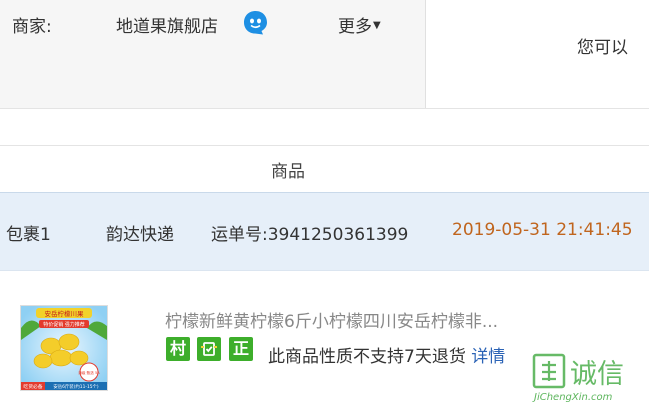 This screenshot has width=649, height=407. Describe the element at coordinates (178, 349) in the screenshot. I see `tag-village: 村` at that location.